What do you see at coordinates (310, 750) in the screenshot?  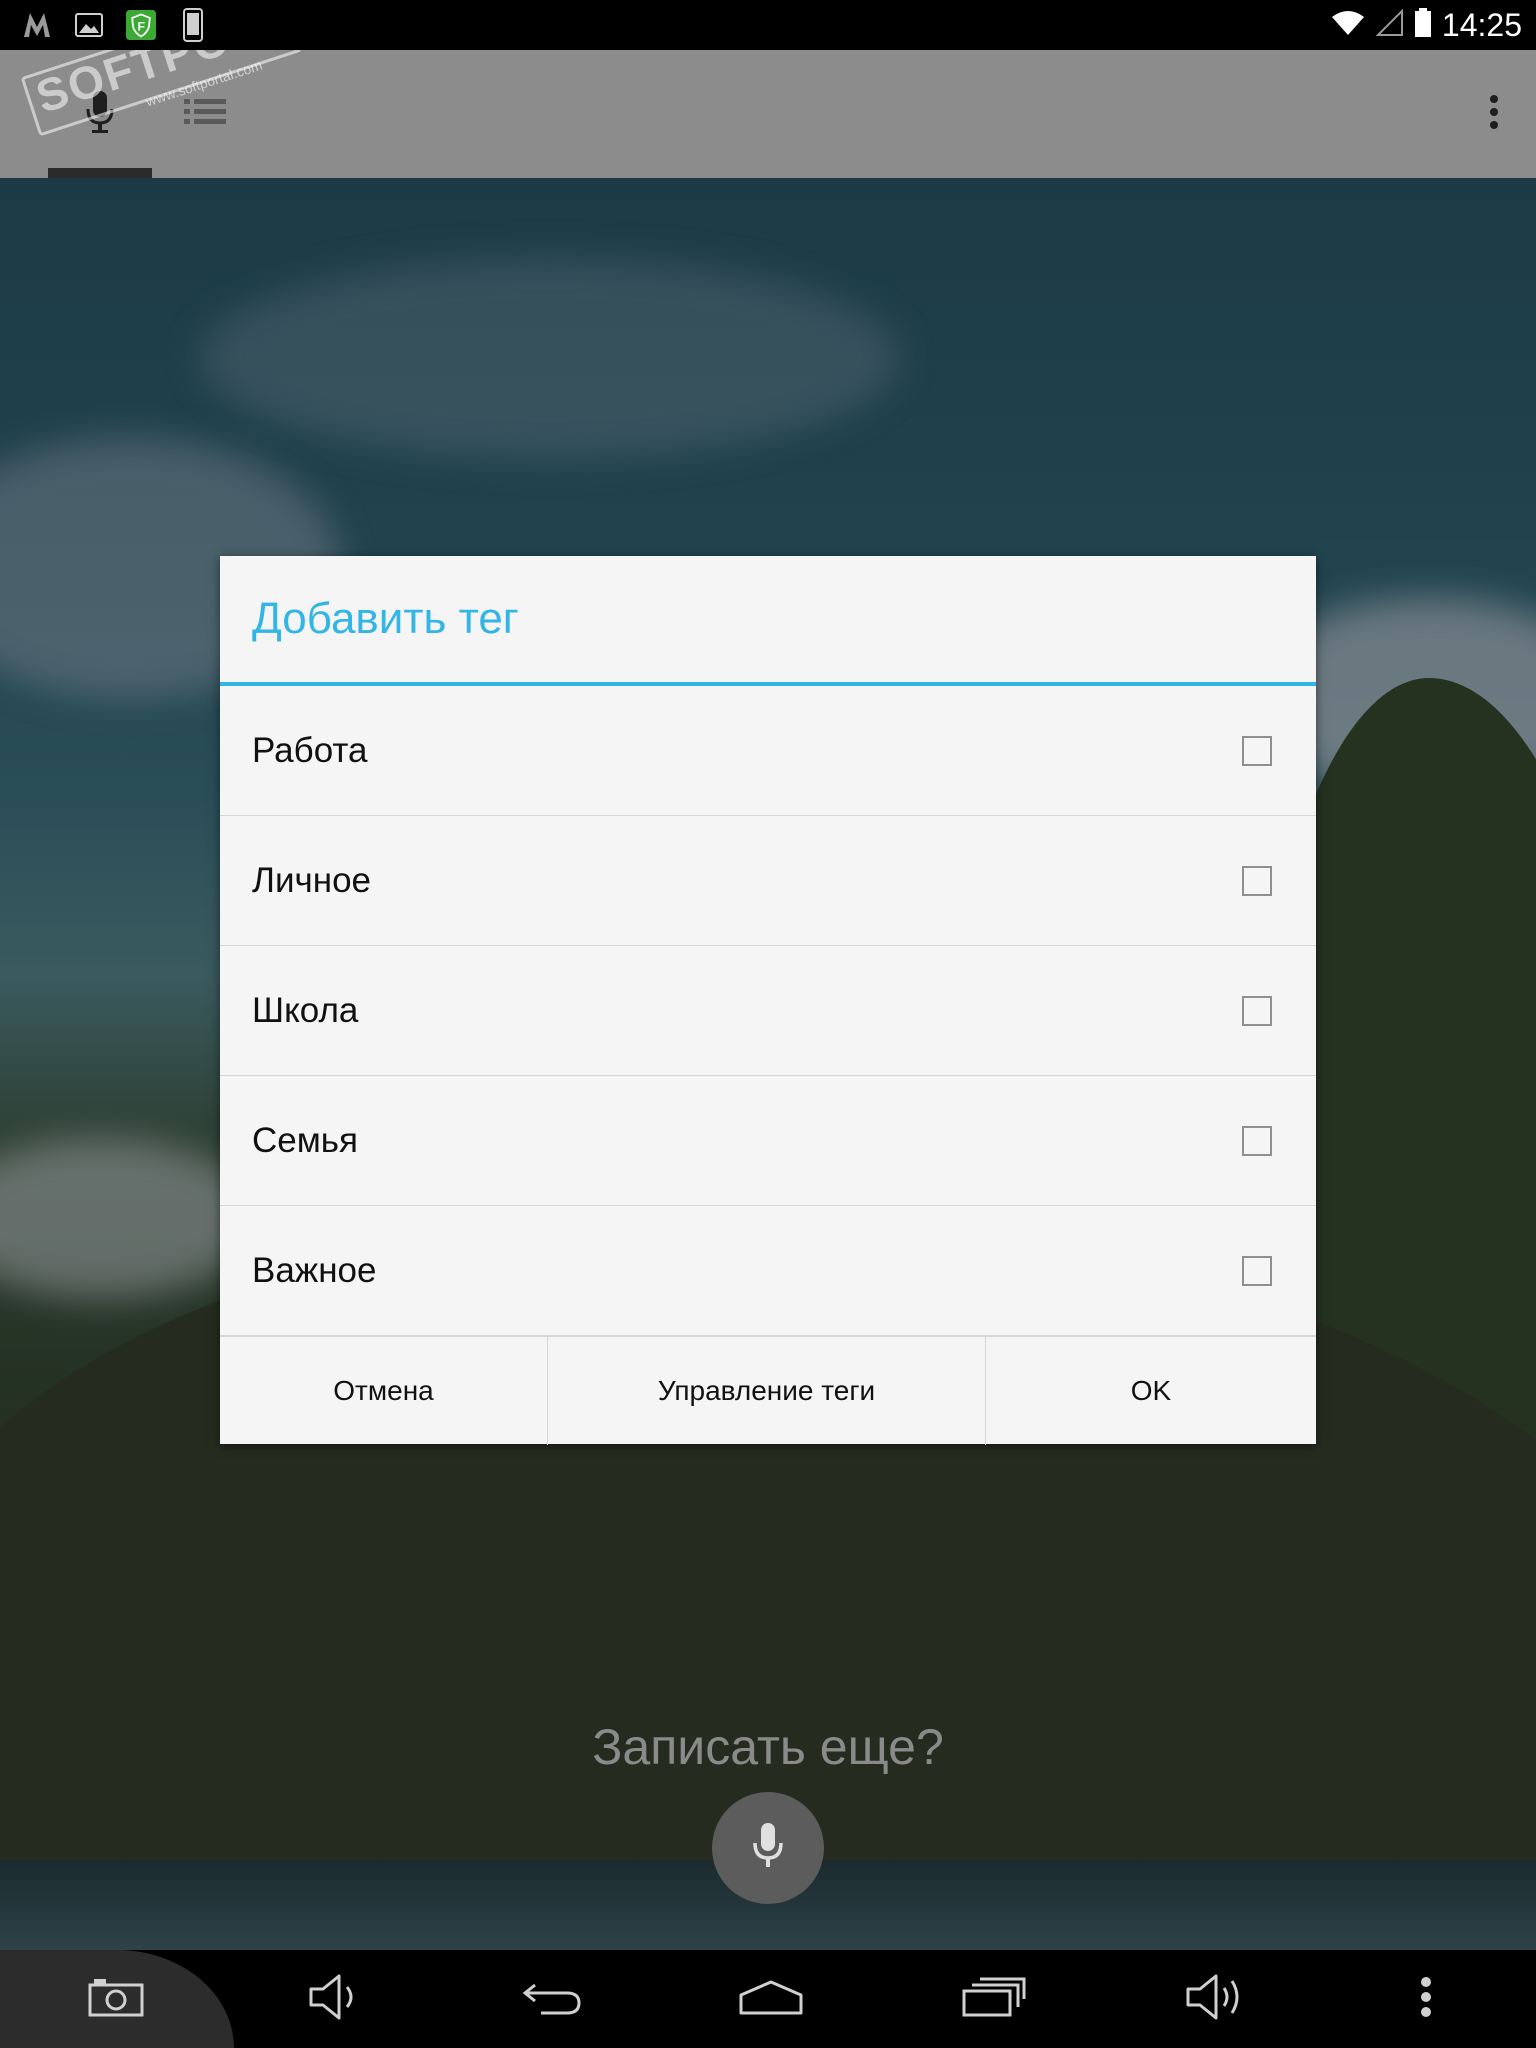 I see `tag-label: Работа` at bounding box center [310, 750].